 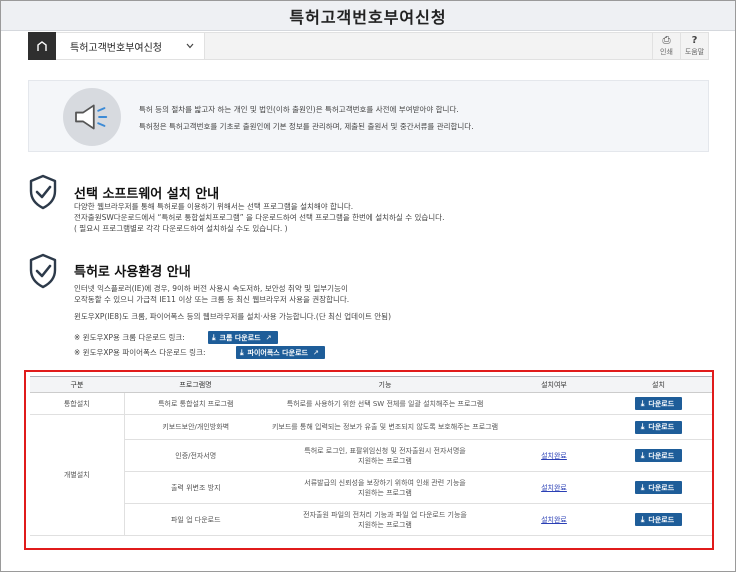 What do you see at coordinates (195, 403) in the screenshot?
I see `program-name: 특허로 통합설치 프로그램` at bounding box center [195, 403].